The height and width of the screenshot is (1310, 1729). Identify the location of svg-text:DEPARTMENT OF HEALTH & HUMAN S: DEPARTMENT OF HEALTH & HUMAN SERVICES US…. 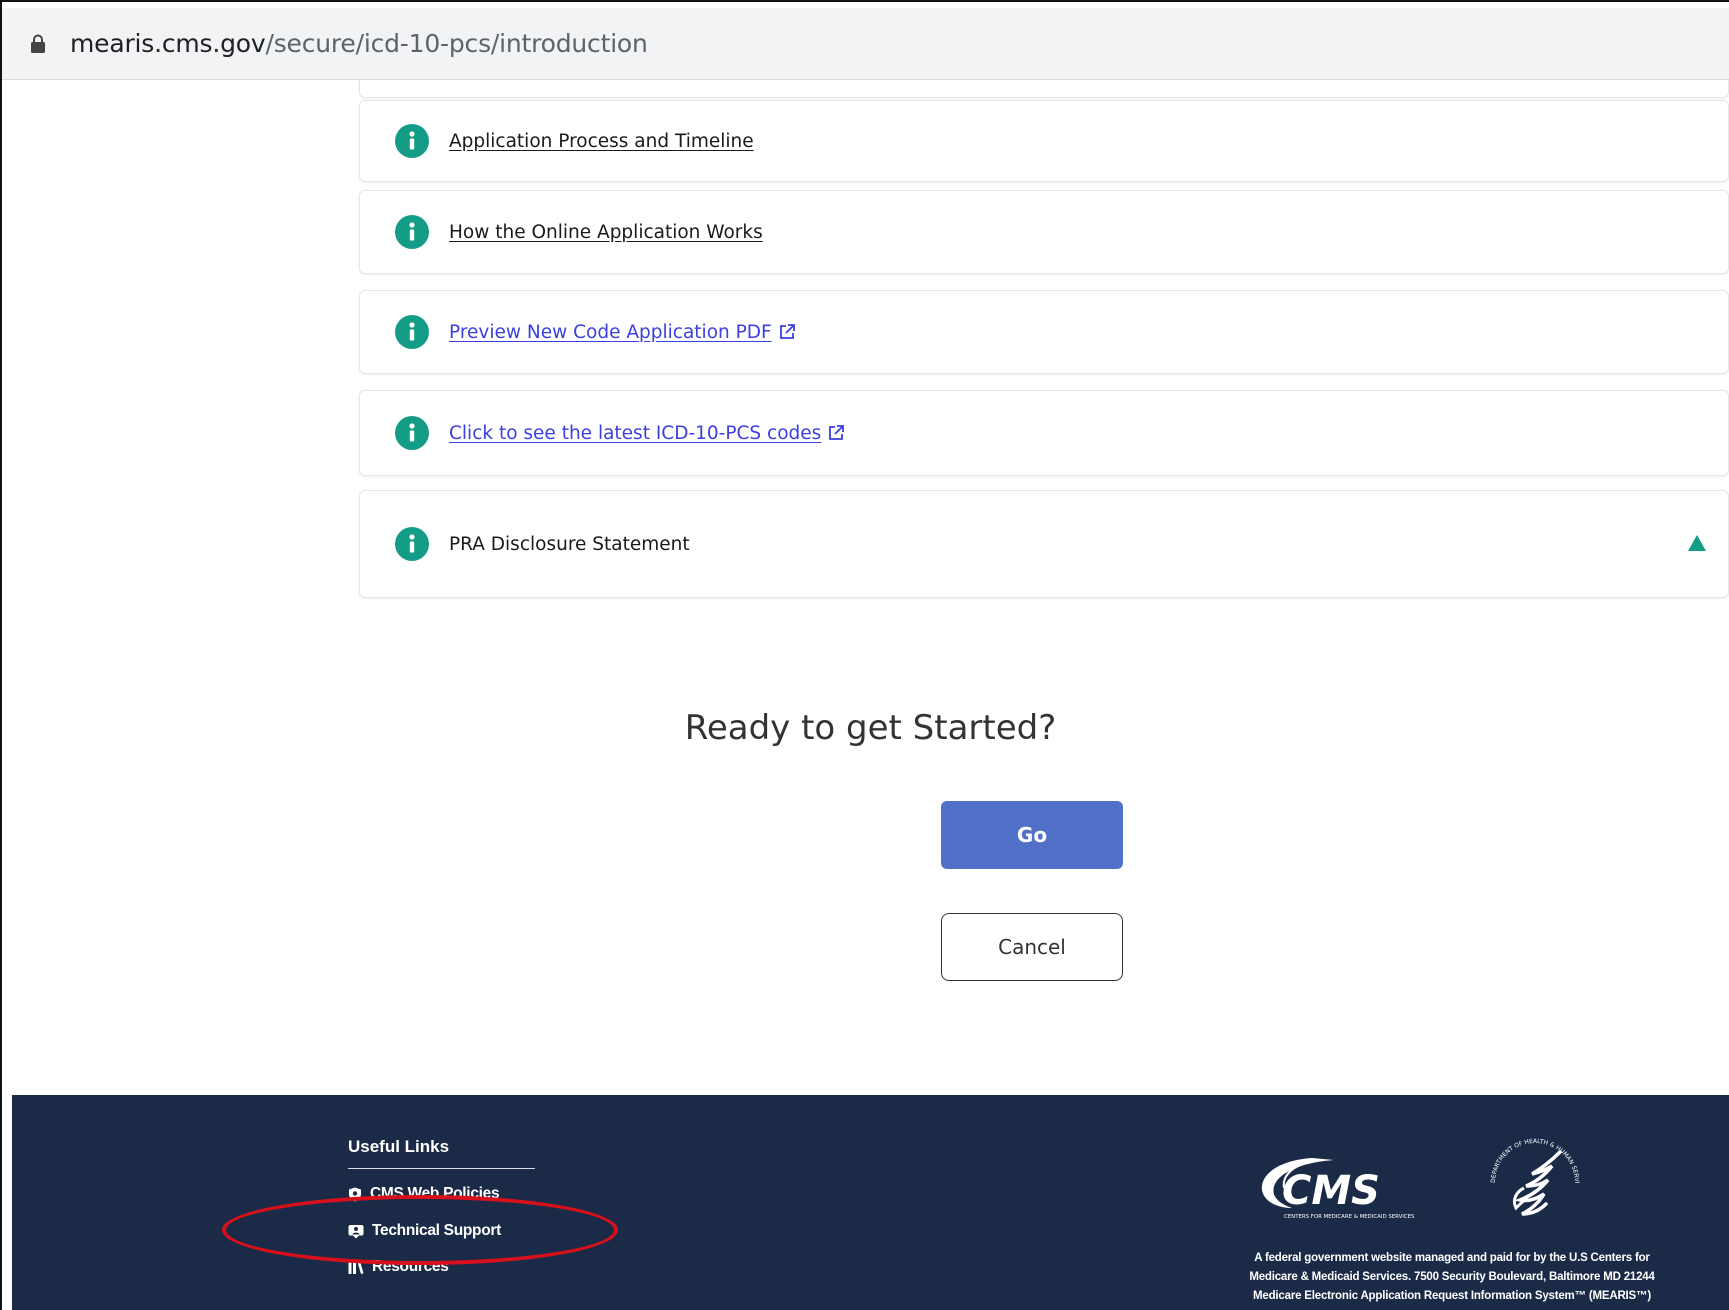
(1530, 1156).